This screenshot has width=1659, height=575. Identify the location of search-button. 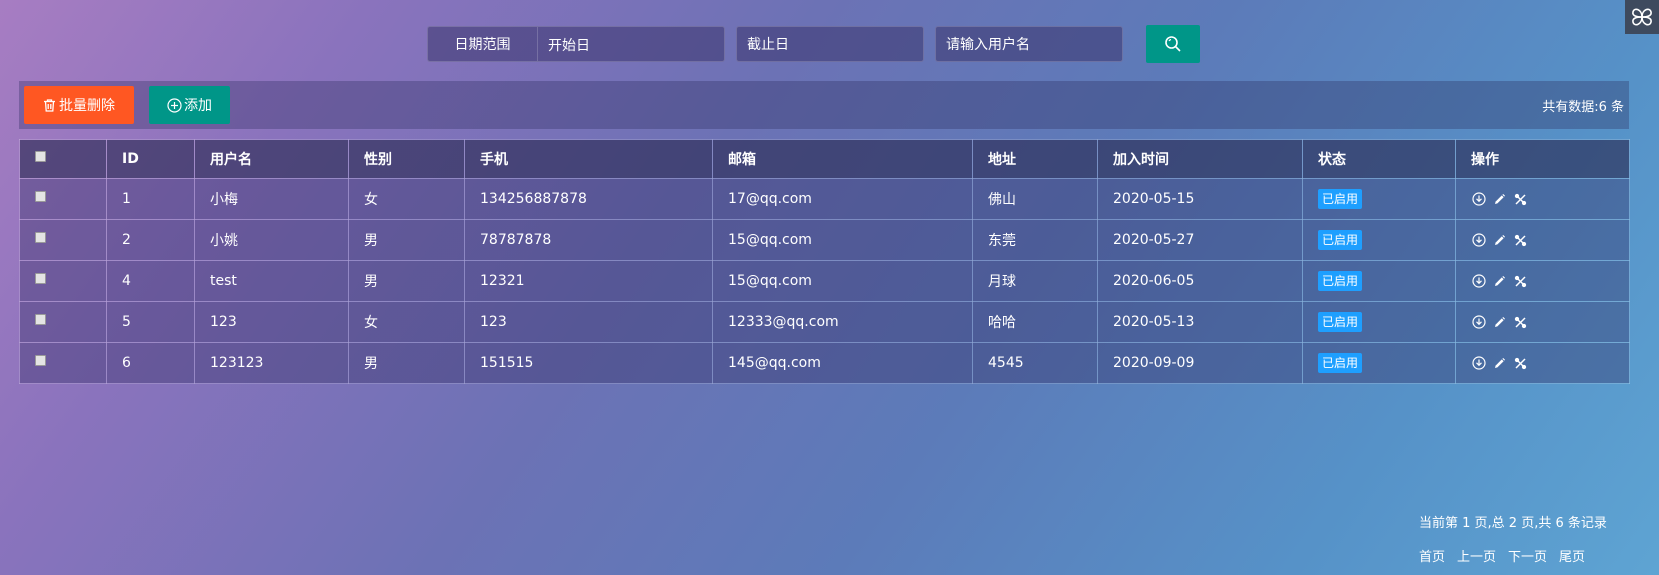
(1173, 44).